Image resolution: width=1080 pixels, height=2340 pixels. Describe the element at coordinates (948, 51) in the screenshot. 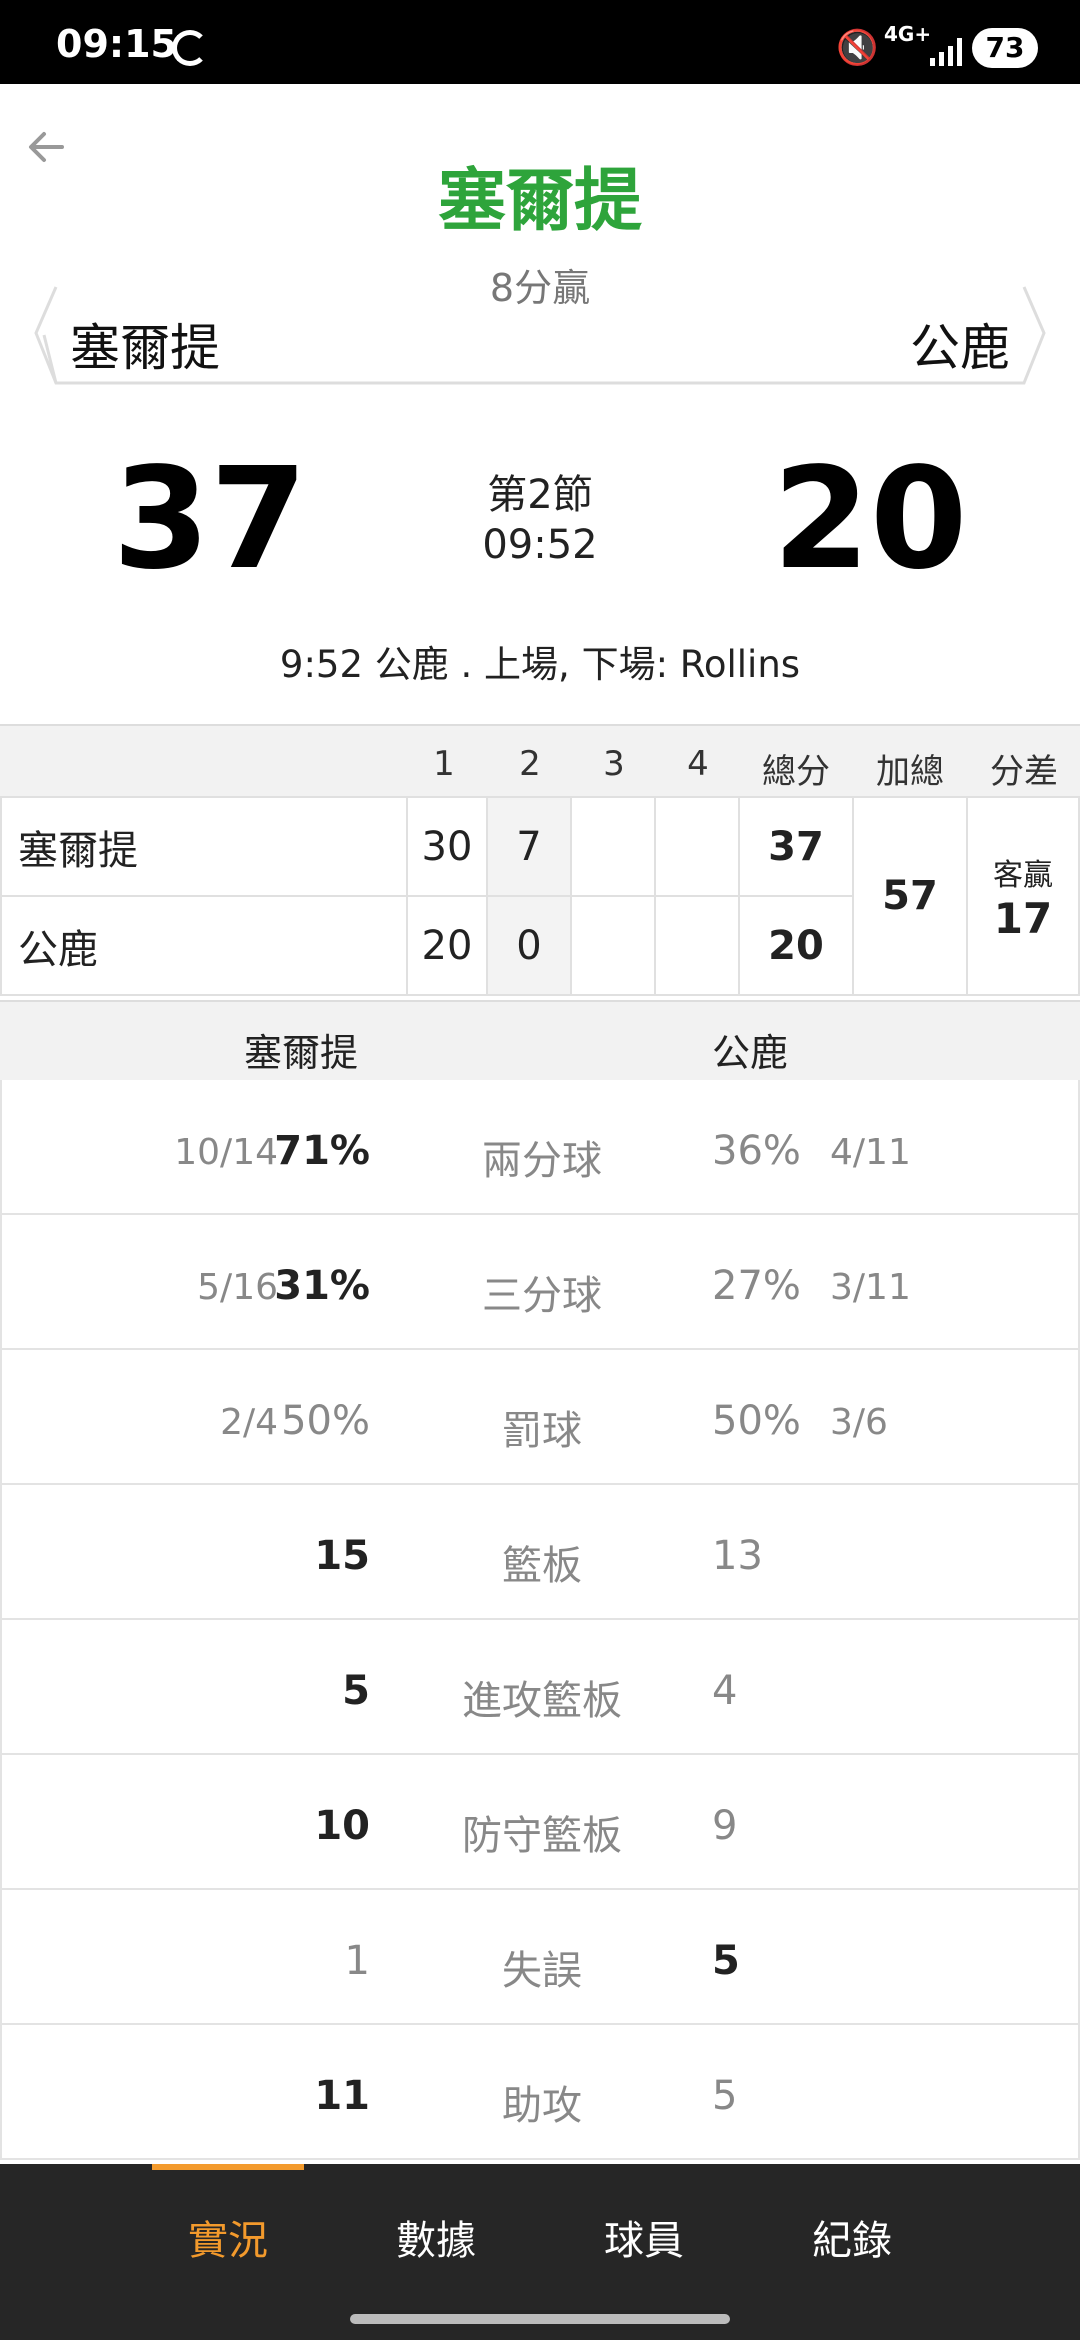

I see `signal-icon` at that location.